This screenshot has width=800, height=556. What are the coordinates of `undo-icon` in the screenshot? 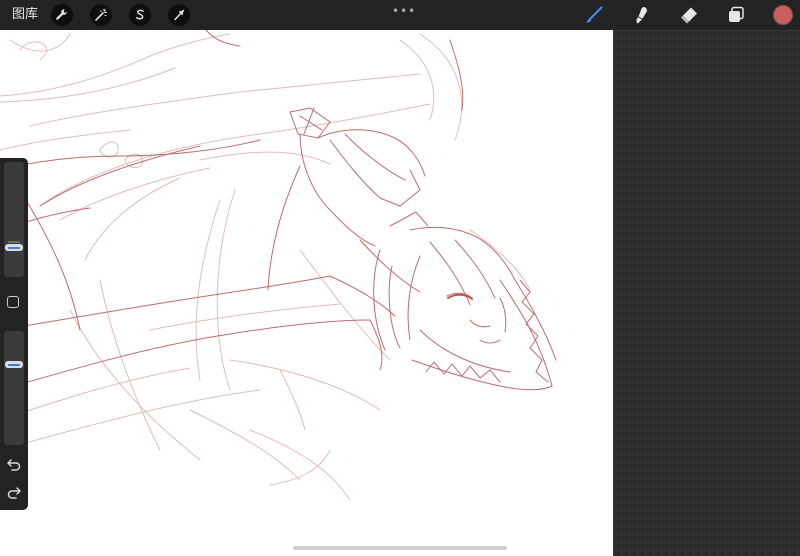 It's located at (14, 464).